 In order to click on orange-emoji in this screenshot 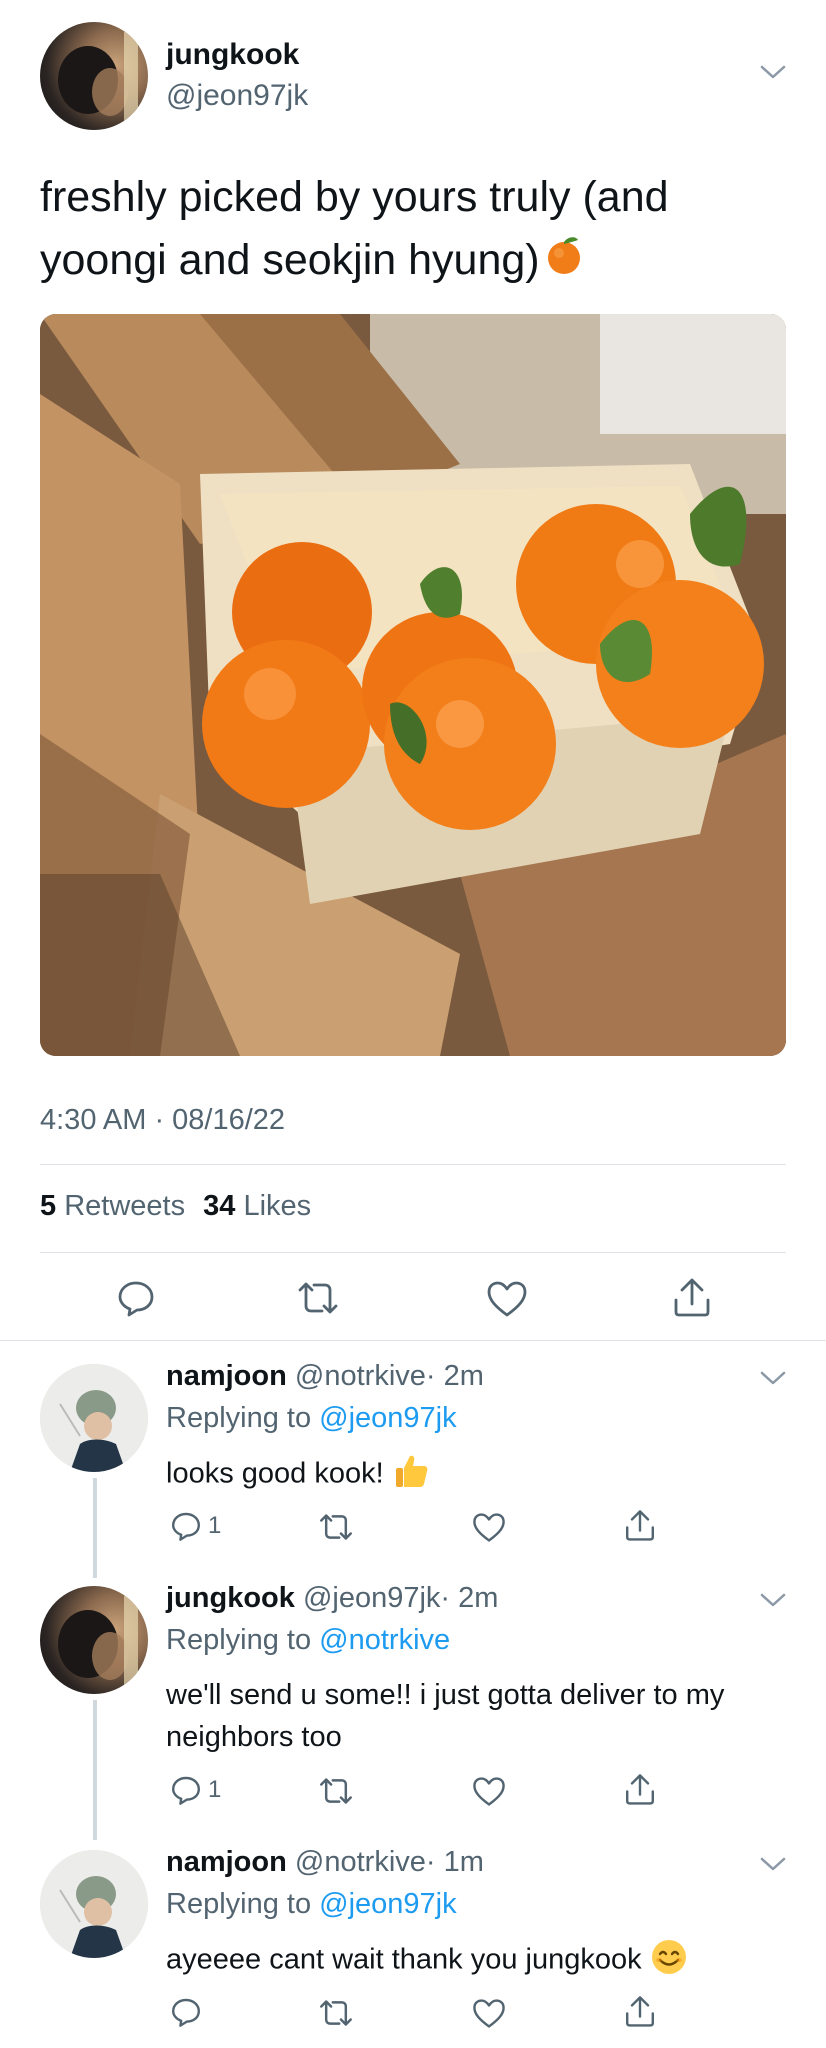, I will do `click(564, 262)`.